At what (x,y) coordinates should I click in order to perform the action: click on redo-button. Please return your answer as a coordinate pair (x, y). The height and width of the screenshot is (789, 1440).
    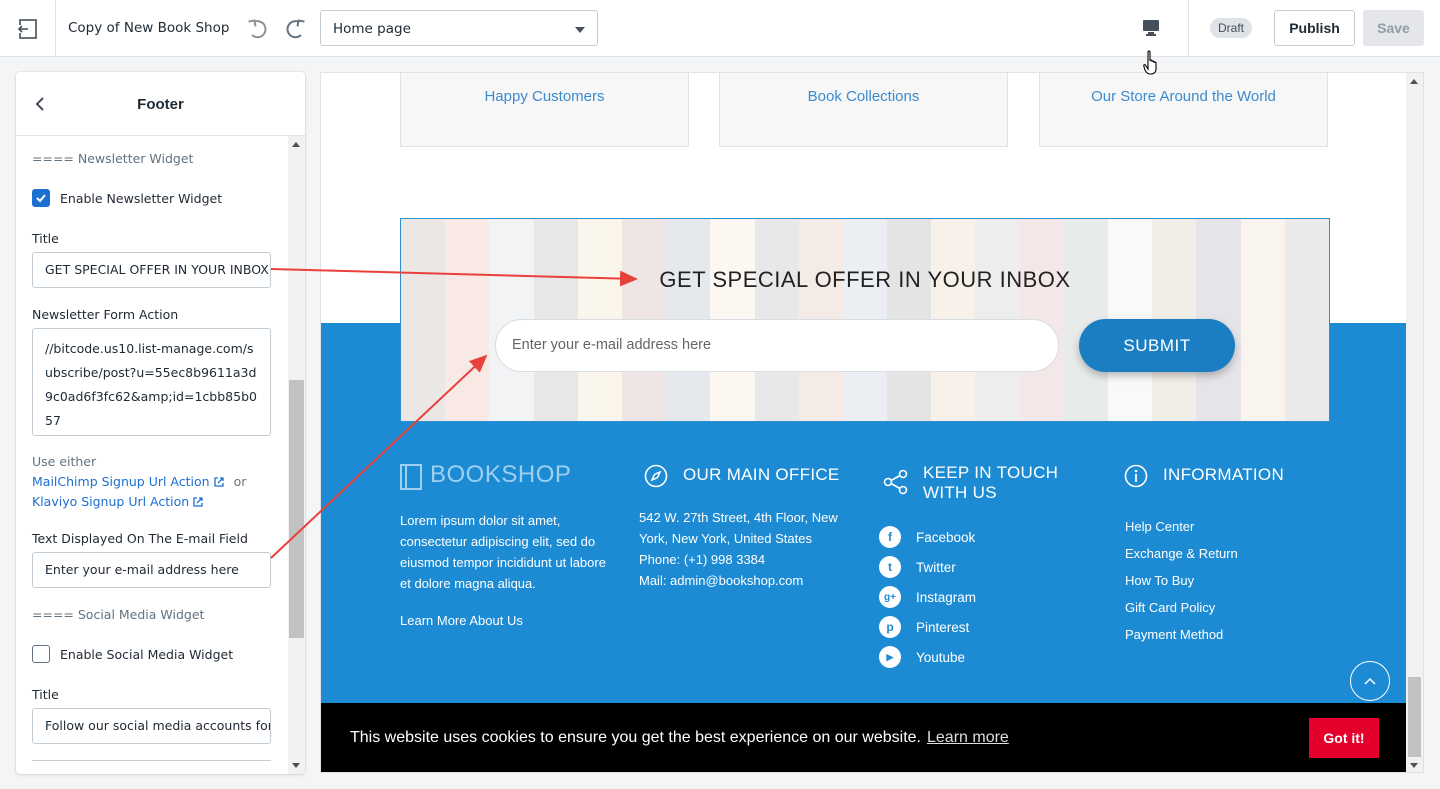
    Looking at the image, I should click on (295, 30).